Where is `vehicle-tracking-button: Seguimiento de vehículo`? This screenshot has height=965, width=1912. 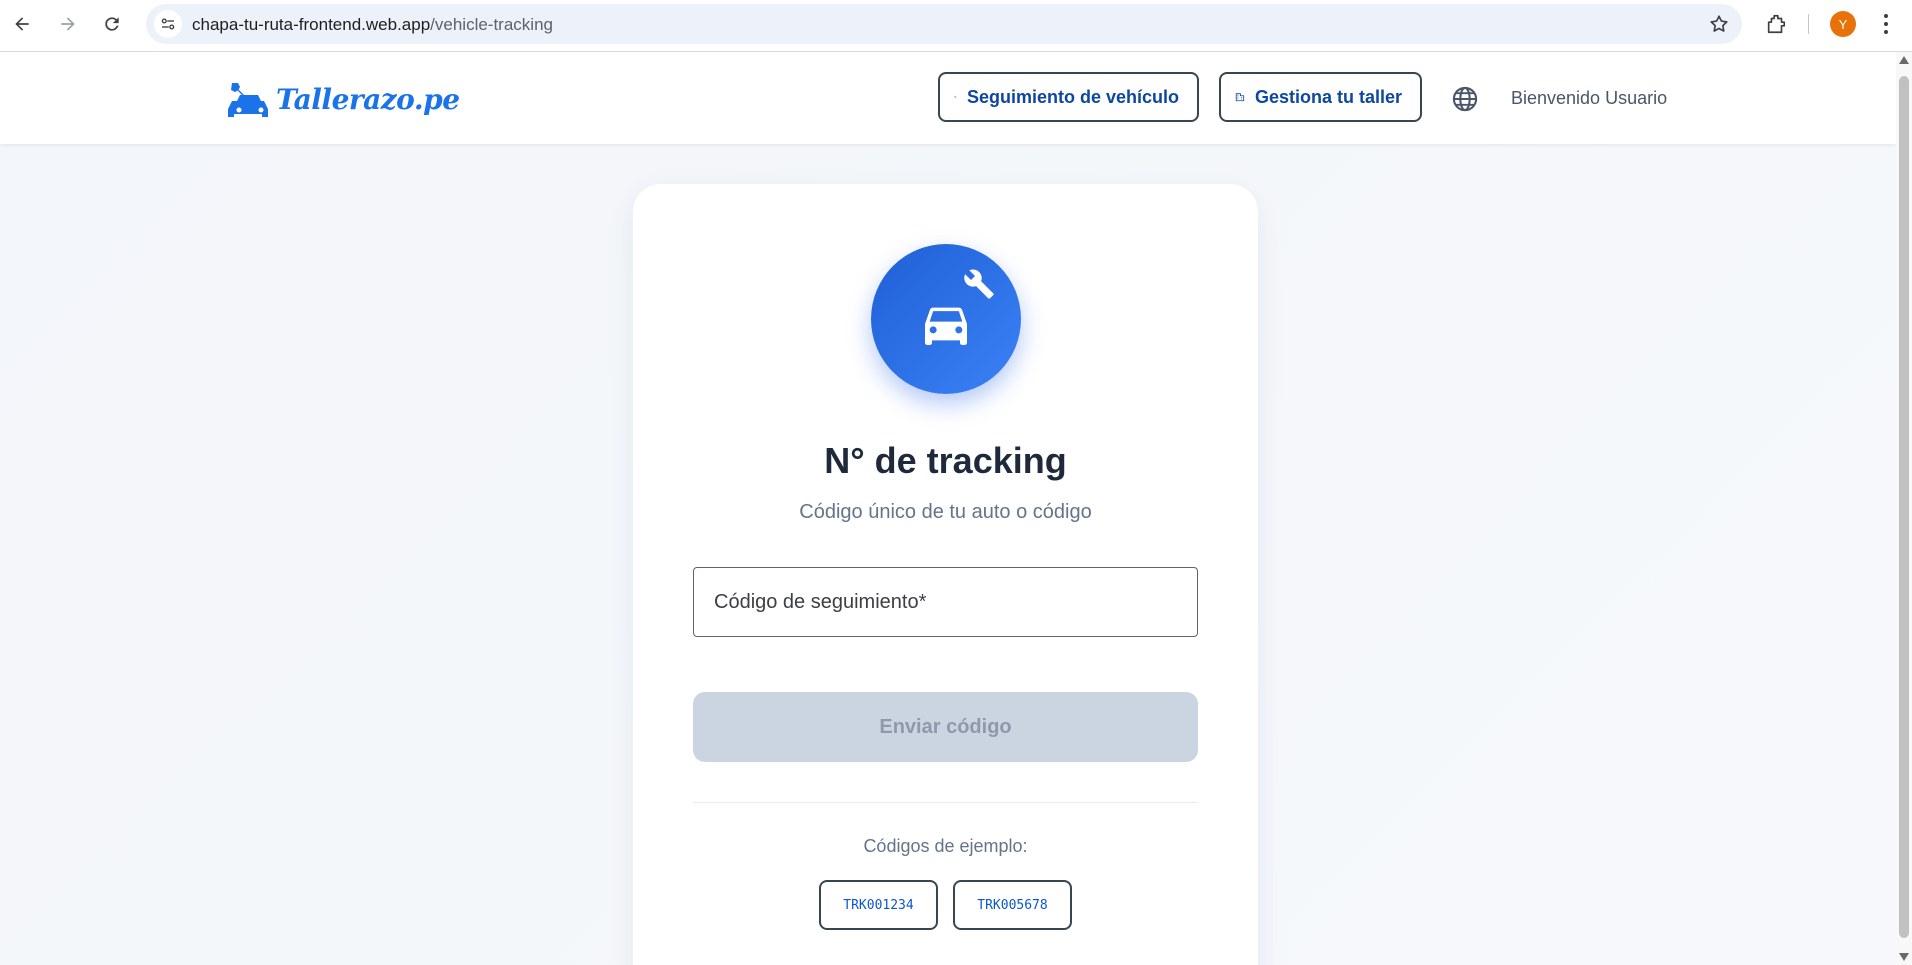
vehicle-tracking-button: Seguimiento de vehículo is located at coordinates (1068, 97).